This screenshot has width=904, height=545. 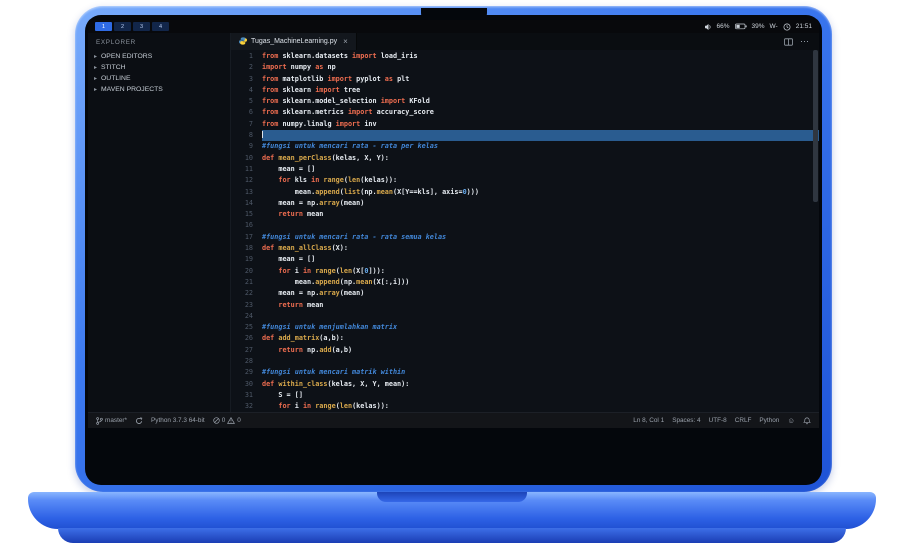 What do you see at coordinates (103, 26) in the screenshot?
I see `workspace-tab-1: 1` at bounding box center [103, 26].